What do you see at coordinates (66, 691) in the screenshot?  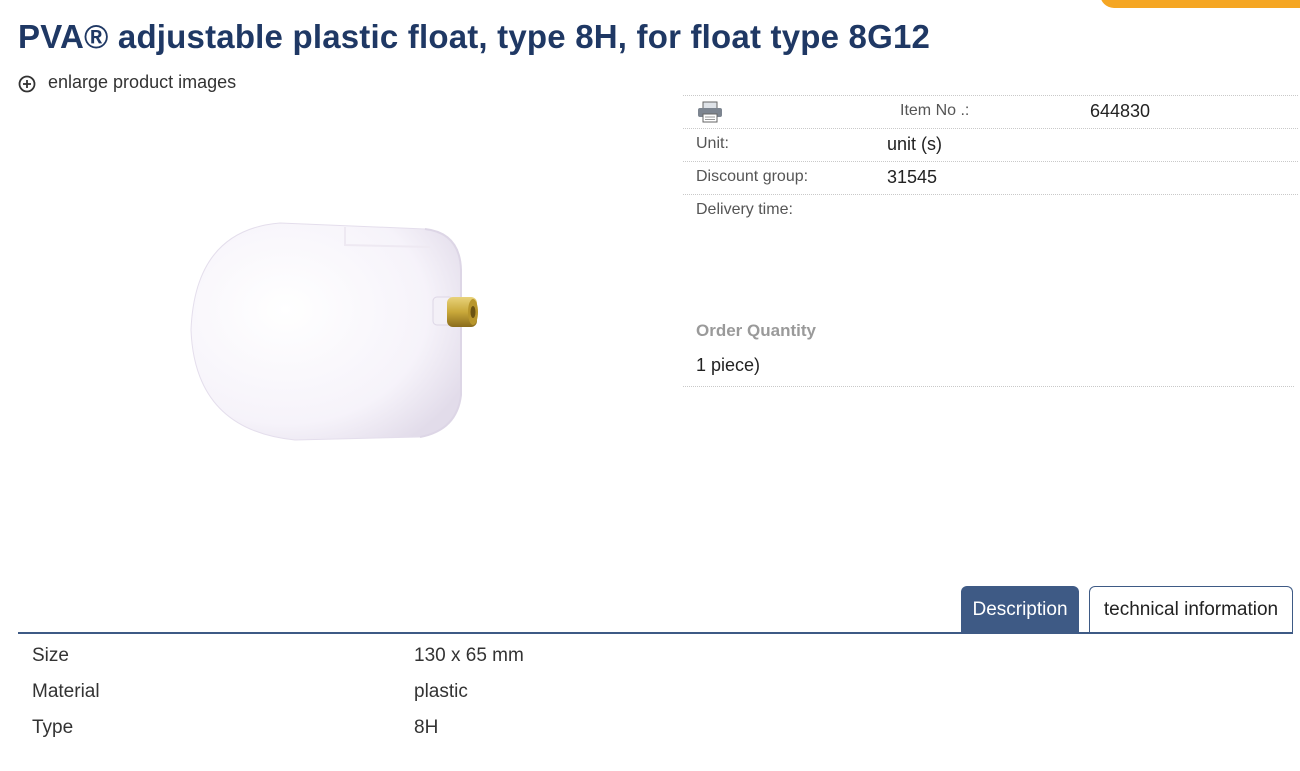 I see `spec-name: Material` at bounding box center [66, 691].